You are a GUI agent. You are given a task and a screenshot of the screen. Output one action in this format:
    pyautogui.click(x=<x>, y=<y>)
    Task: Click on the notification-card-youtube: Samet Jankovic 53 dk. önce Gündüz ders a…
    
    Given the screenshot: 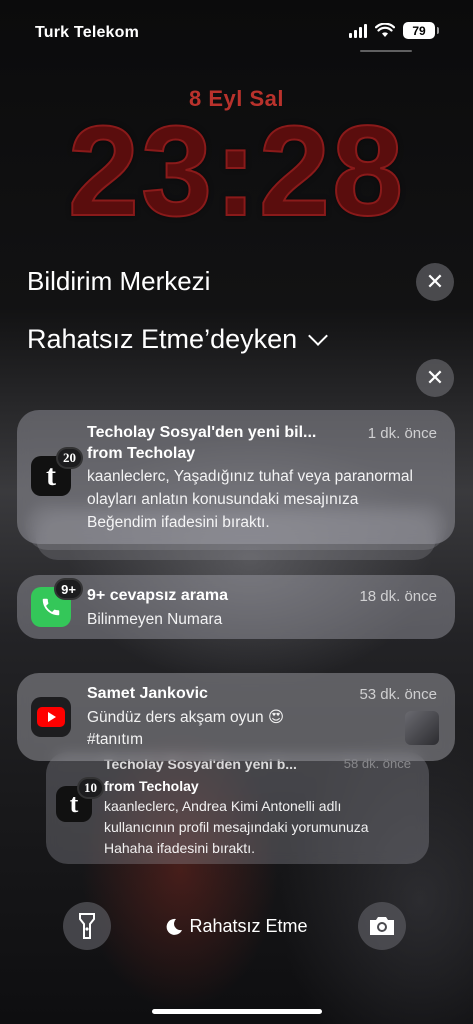 What is the action you would take?
    pyautogui.click(x=236, y=717)
    